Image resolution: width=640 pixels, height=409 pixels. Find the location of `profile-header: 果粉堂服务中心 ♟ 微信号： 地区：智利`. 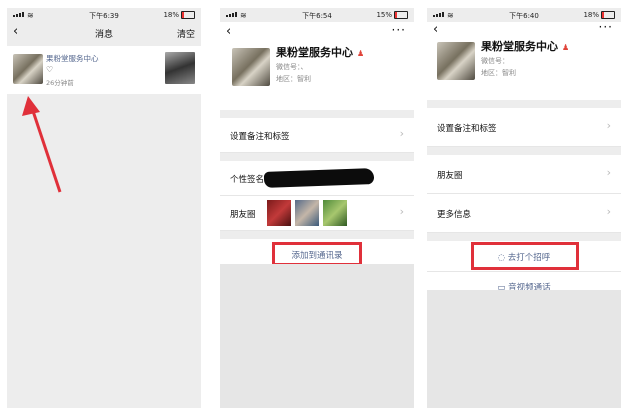

profile-header: 果粉堂服务中心 ♟ 微信号： 地区：智利 is located at coordinates (524, 69).